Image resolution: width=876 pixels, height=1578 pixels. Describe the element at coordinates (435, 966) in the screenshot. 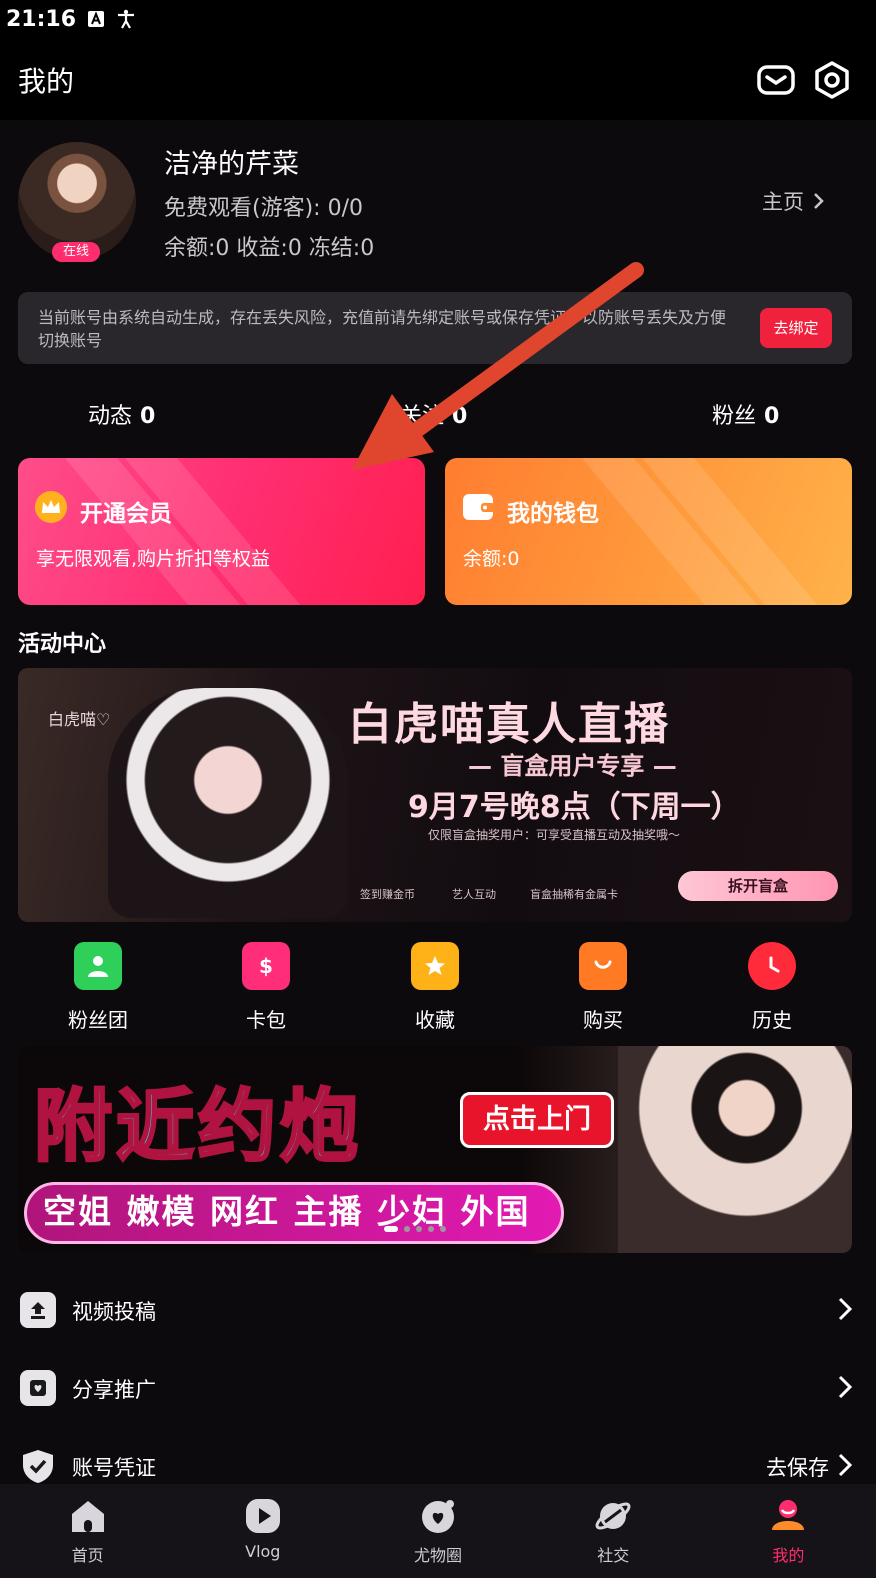

I see `favorite-icon` at that location.